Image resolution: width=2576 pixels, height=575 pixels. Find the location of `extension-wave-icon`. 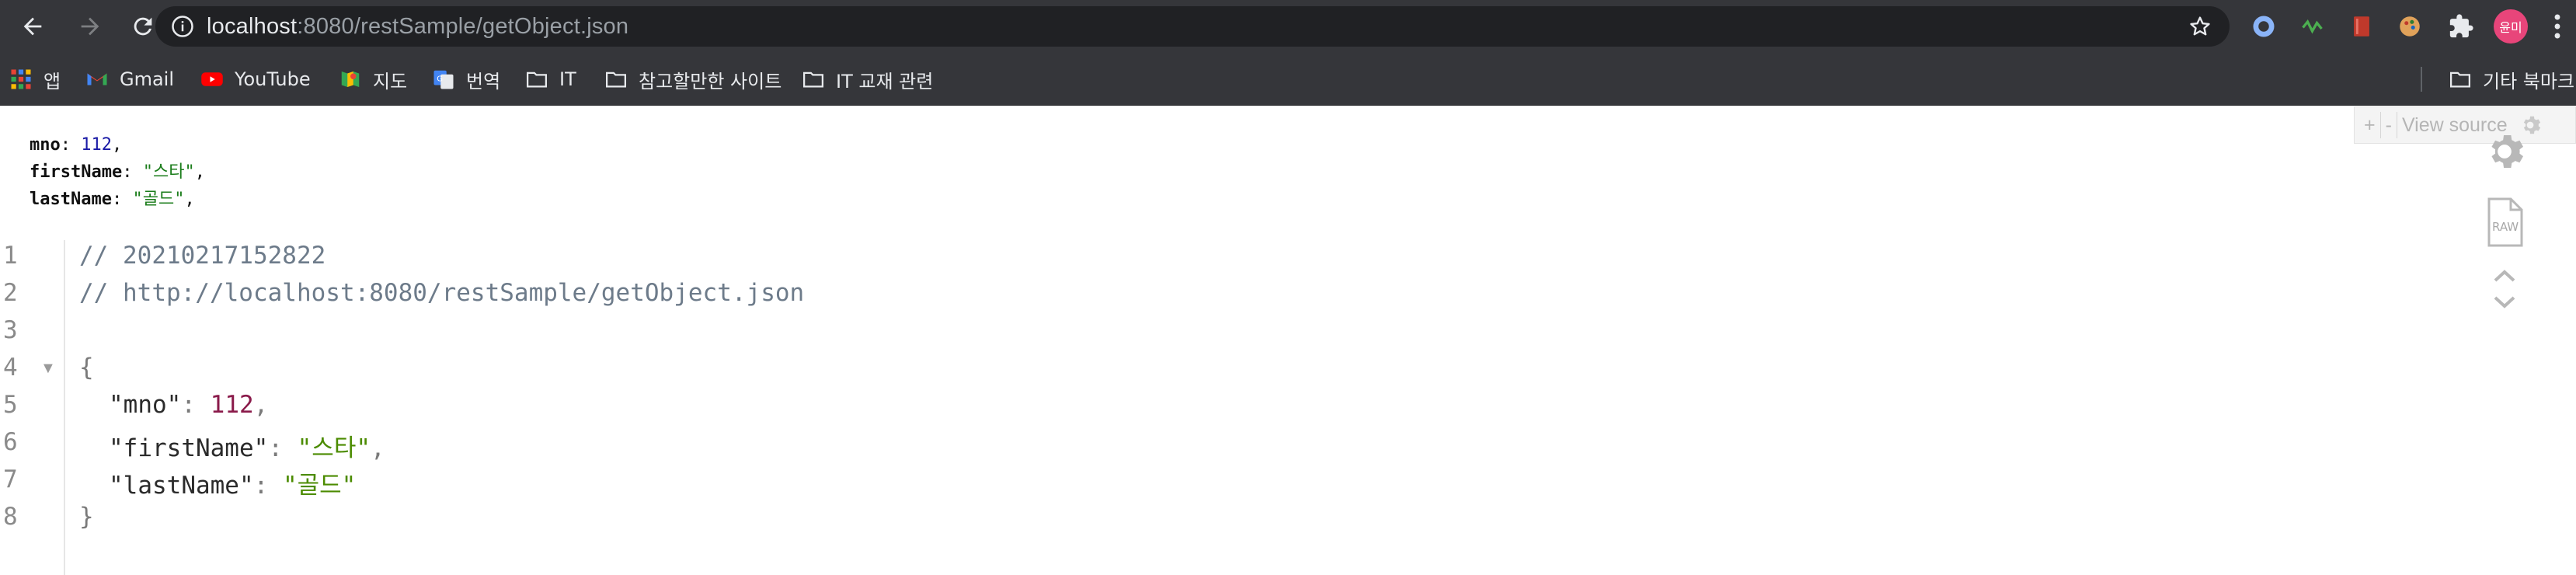

extension-wave-icon is located at coordinates (2312, 26).